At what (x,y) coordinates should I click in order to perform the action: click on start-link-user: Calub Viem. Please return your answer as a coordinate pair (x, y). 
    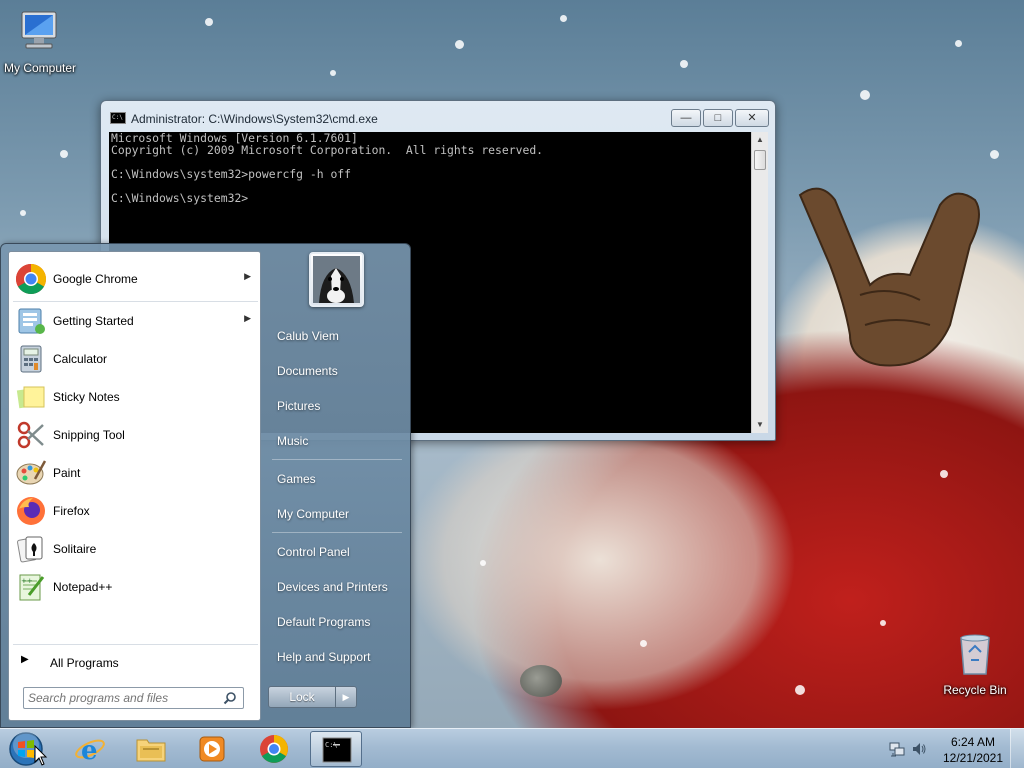
    Looking at the image, I should click on (335, 335).